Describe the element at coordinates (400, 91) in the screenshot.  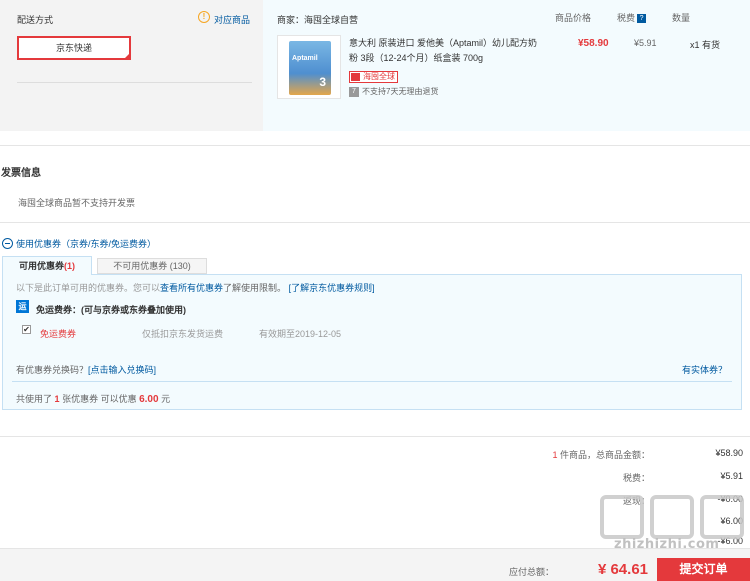
I see `return-policy-label: 不支持7天无理由退货` at that location.